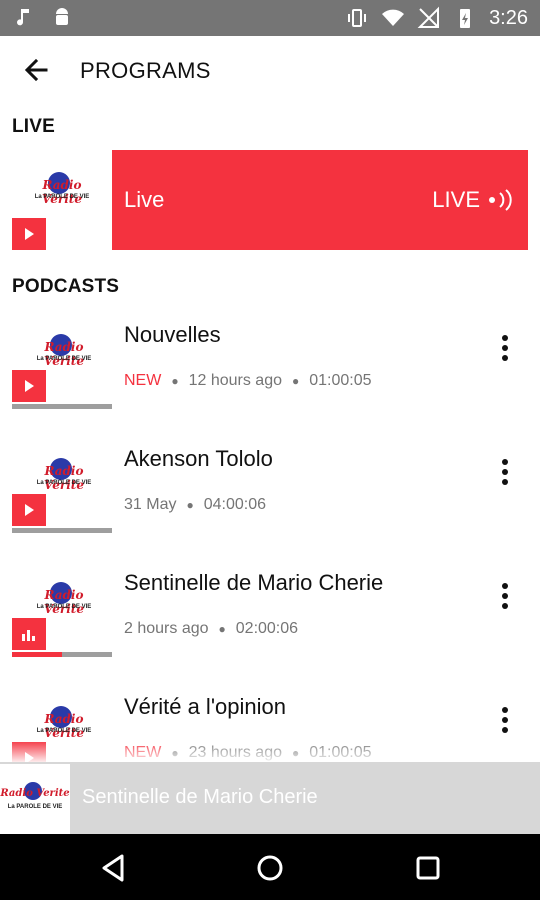  I want to click on navigation-bar, so click(270, 867).